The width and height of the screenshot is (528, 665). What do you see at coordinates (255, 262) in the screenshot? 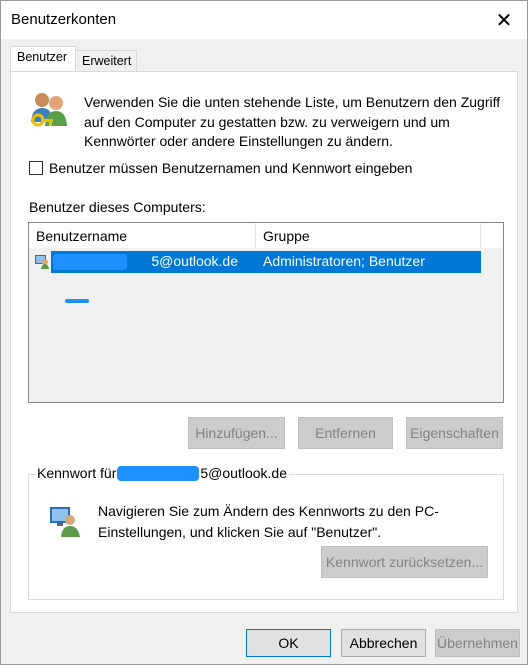
I see `table-row: 5@outlook.de Administratoren; Benutzer` at bounding box center [255, 262].